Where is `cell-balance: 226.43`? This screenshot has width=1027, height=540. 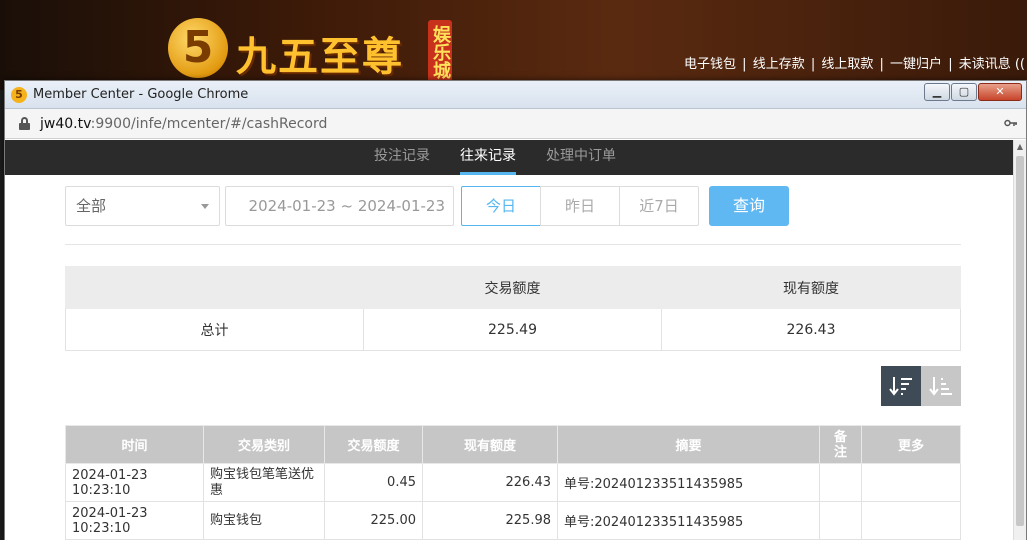
cell-balance: 226.43 is located at coordinates (490, 482).